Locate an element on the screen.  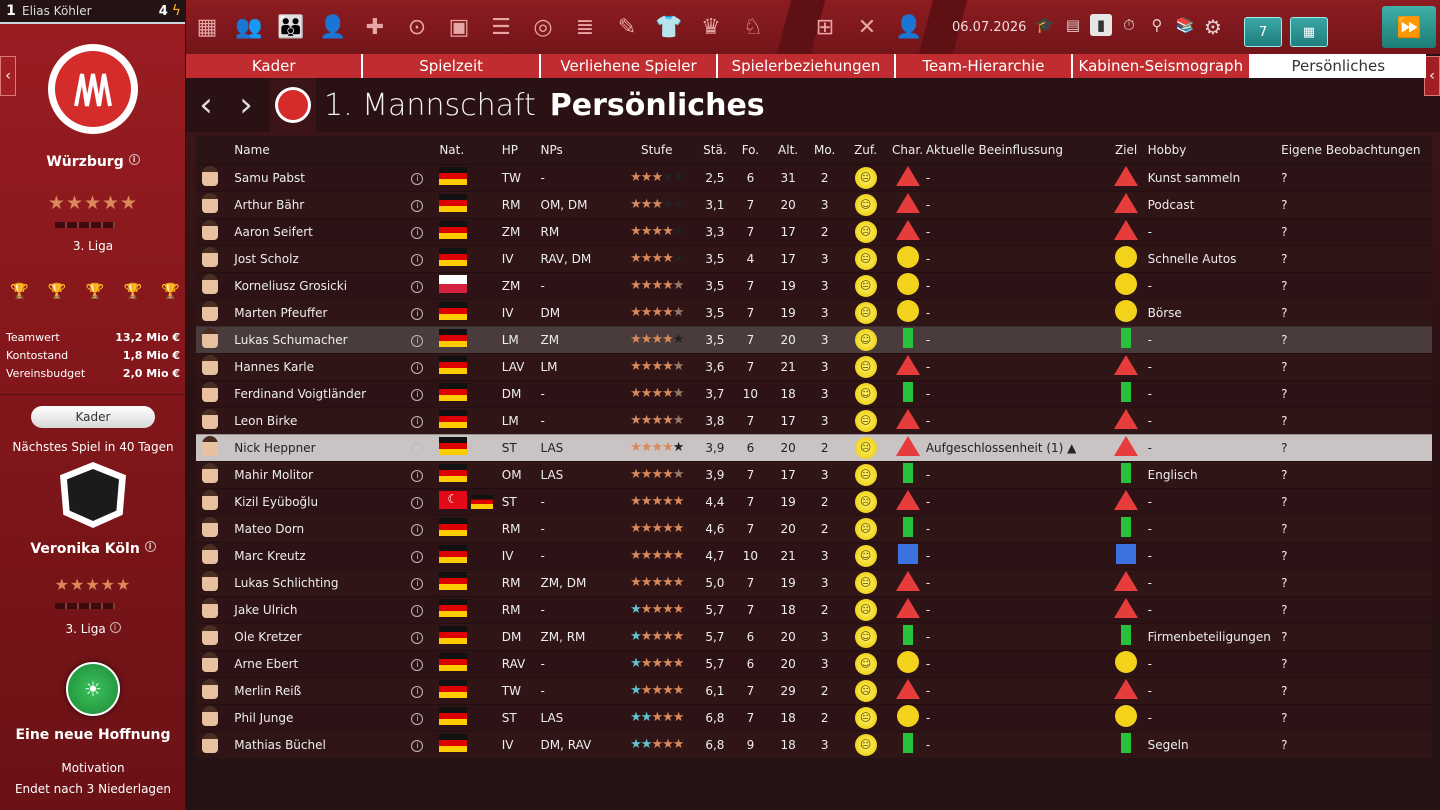
merchandise-icon: 👕 is located at coordinates (669, 27).